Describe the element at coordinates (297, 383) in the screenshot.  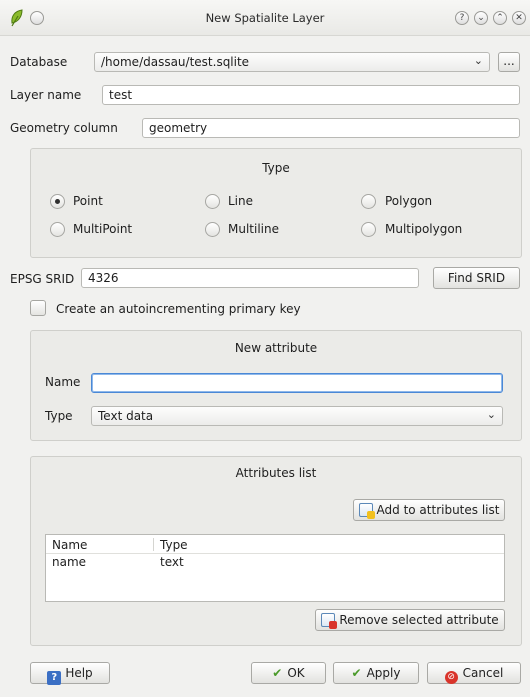
I see `attribute-name-input` at that location.